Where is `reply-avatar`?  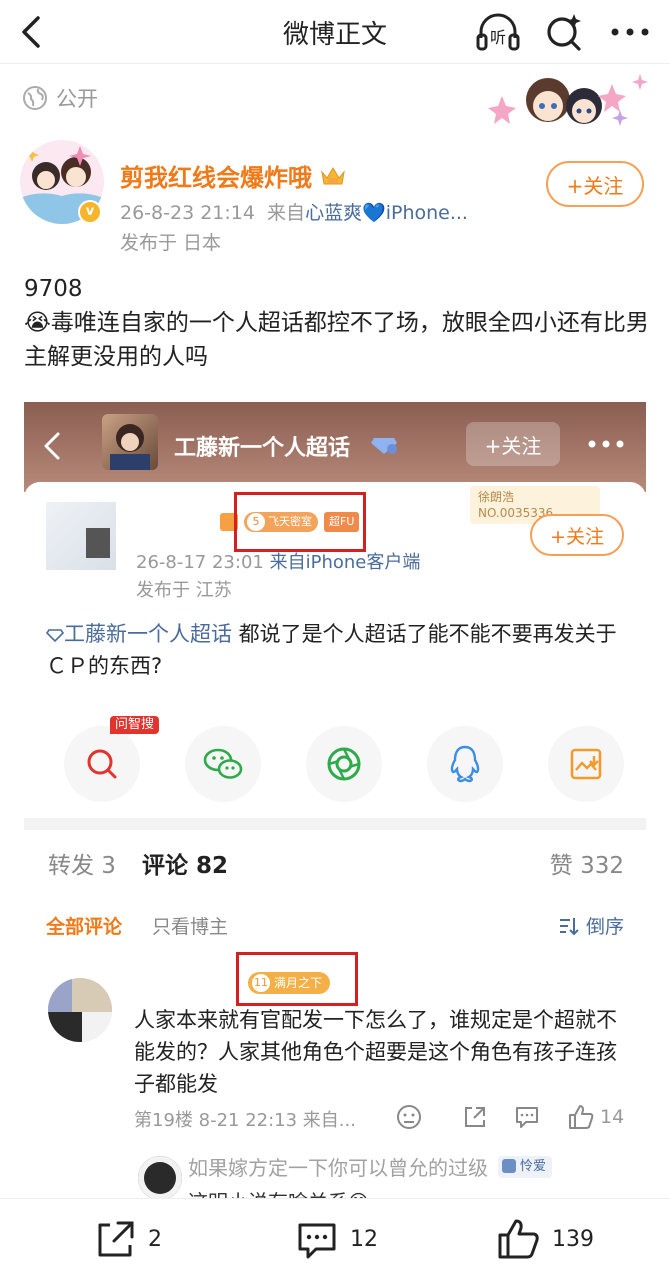
reply-avatar is located at coordinates (160, 1178).